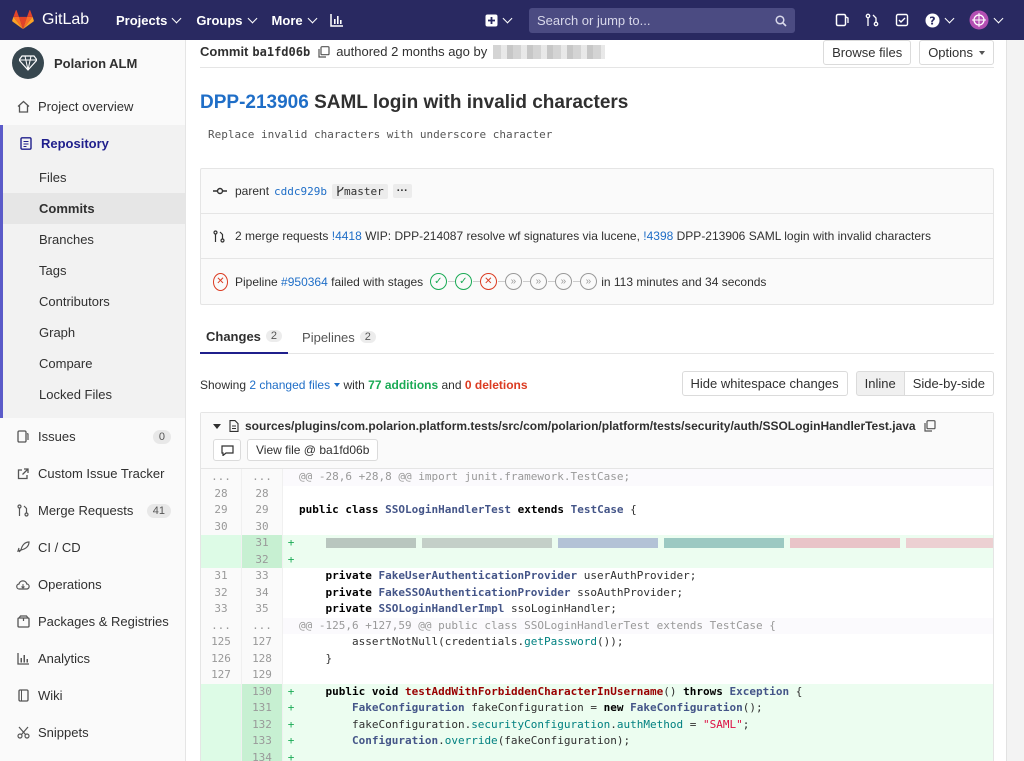 Image resolution: width=1024 pixels, height=761 pixels. I want to click on new-line-number: 32, so click(262, 559).